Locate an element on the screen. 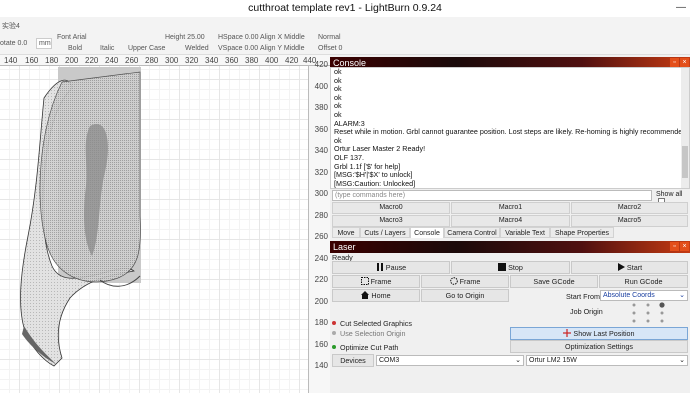 This screenshot has width=690, height=393. font-selector: Font Arial is located at coordinates (72, 37).